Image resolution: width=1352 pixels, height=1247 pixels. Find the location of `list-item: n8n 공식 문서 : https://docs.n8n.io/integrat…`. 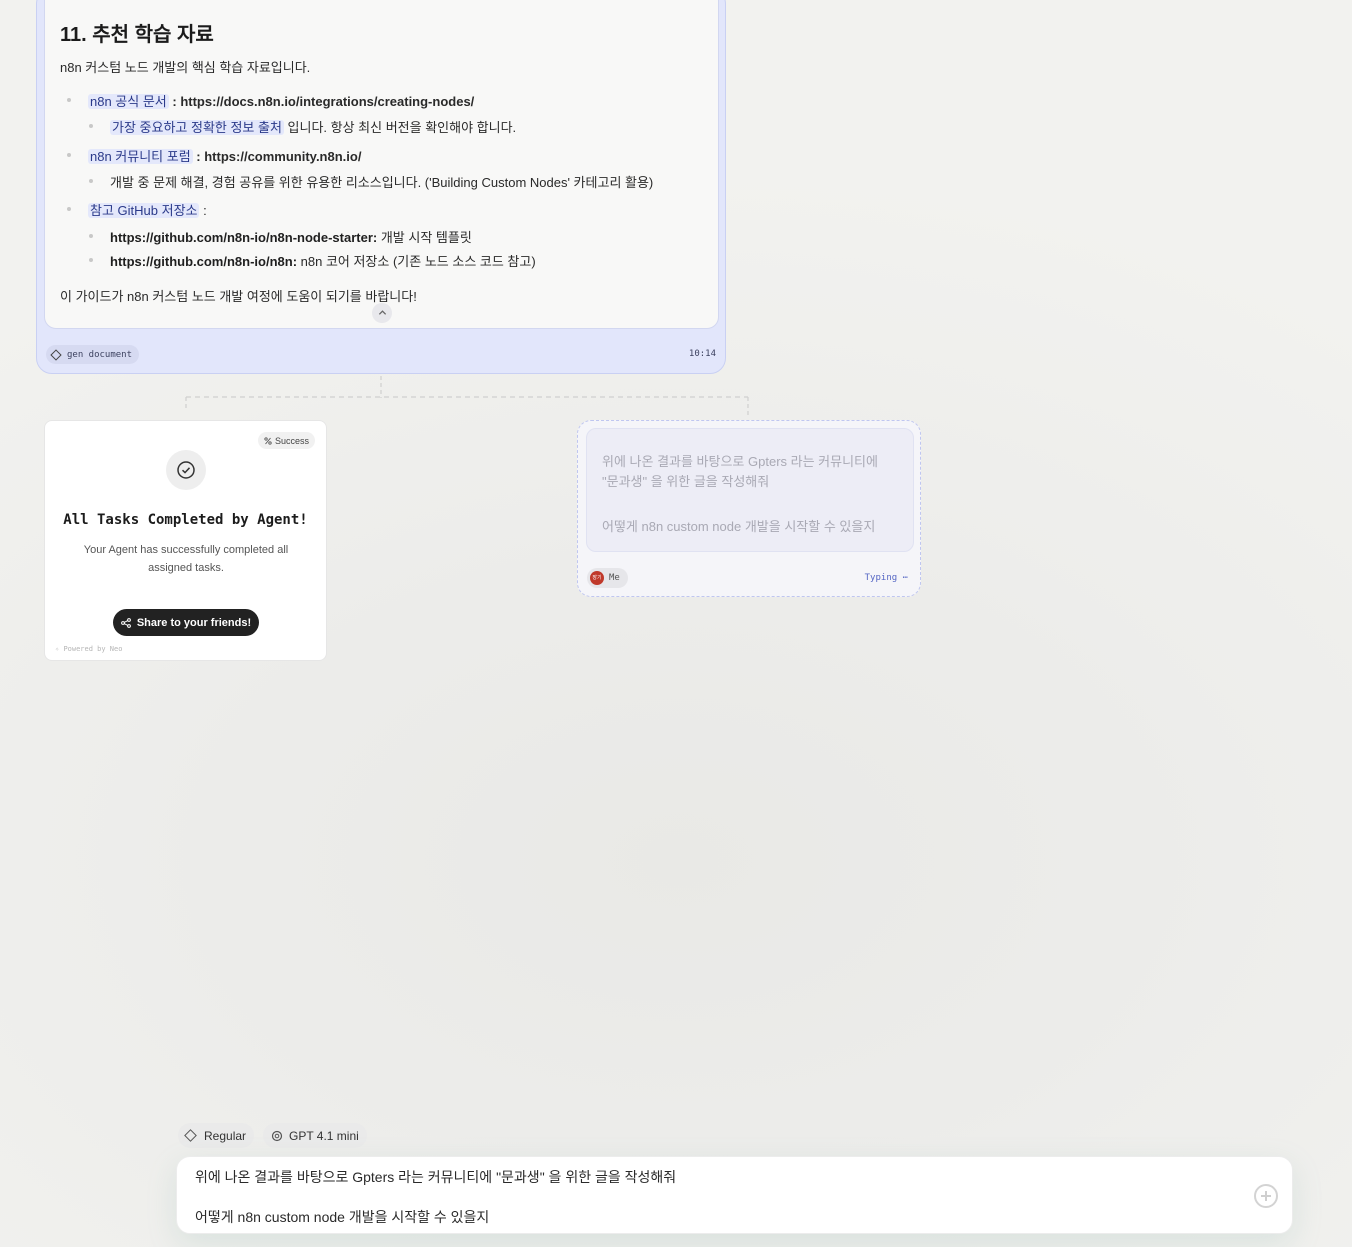

list-item: n8n 공식 문서 : https://docs.n8n.io/integrat… is located at coordinates (270, 100).